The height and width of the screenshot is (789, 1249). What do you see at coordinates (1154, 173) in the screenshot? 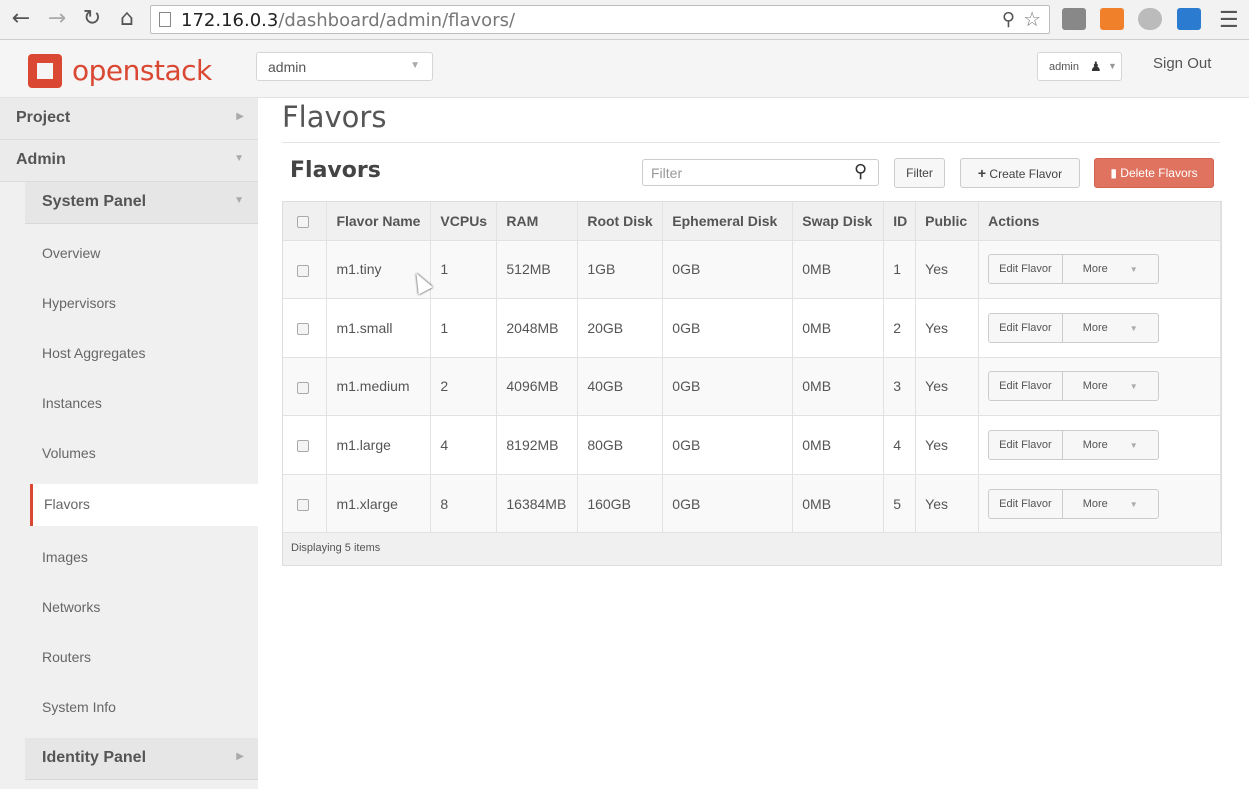
I see `delete-flavors-button: ▮ Delete Flavors` at bounding box center [1154, 173].